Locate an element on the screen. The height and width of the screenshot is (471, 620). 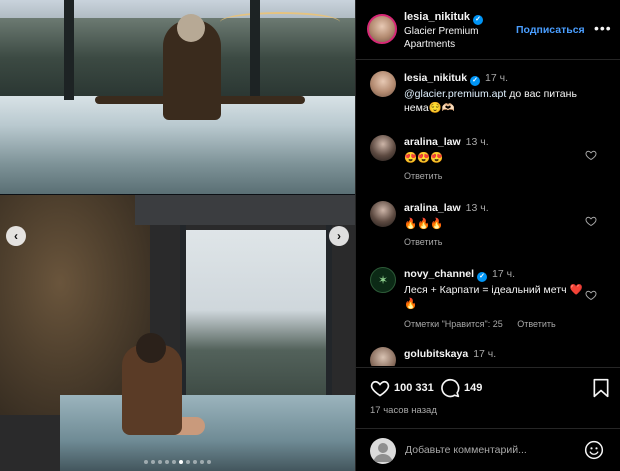
comment-username-row: golubitskaya 17 ч. is located at coordinates (450, 354).